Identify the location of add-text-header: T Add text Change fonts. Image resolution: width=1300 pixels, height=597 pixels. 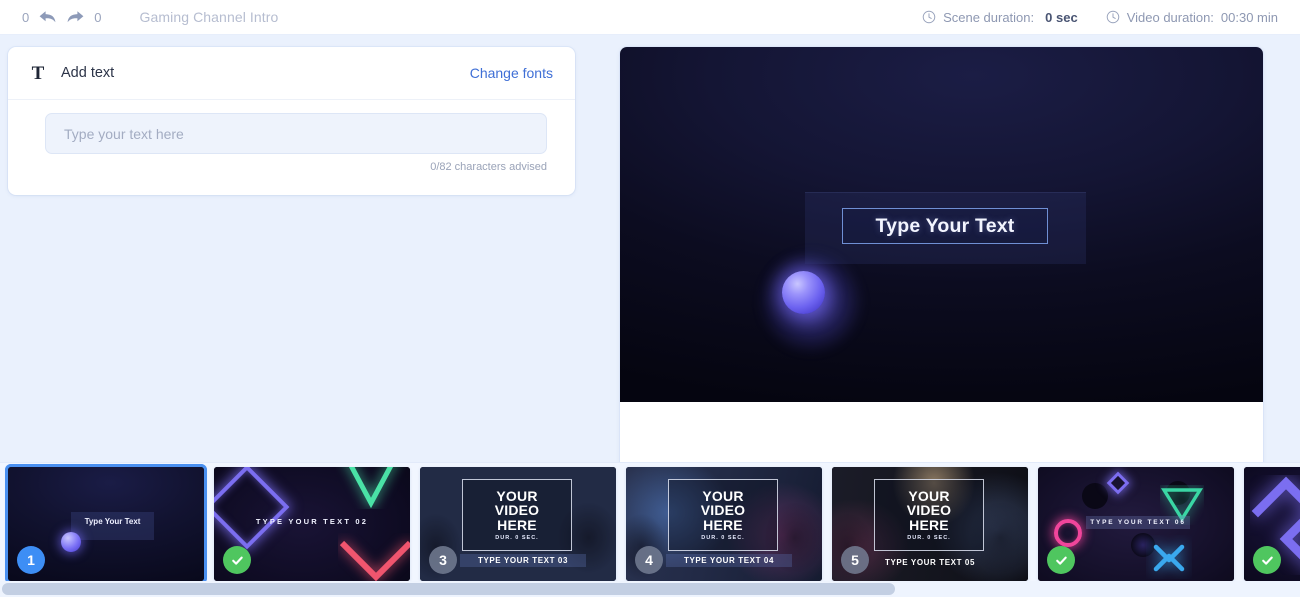
(291, 73).